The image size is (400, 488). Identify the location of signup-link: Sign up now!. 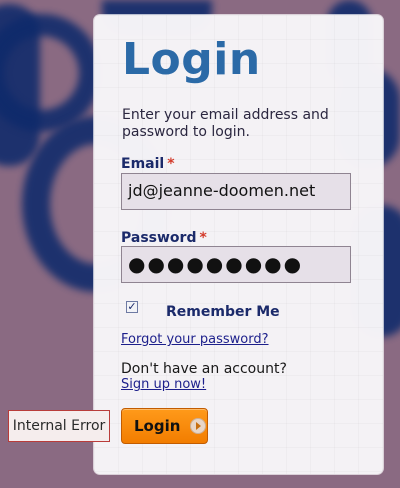
(163, 384).